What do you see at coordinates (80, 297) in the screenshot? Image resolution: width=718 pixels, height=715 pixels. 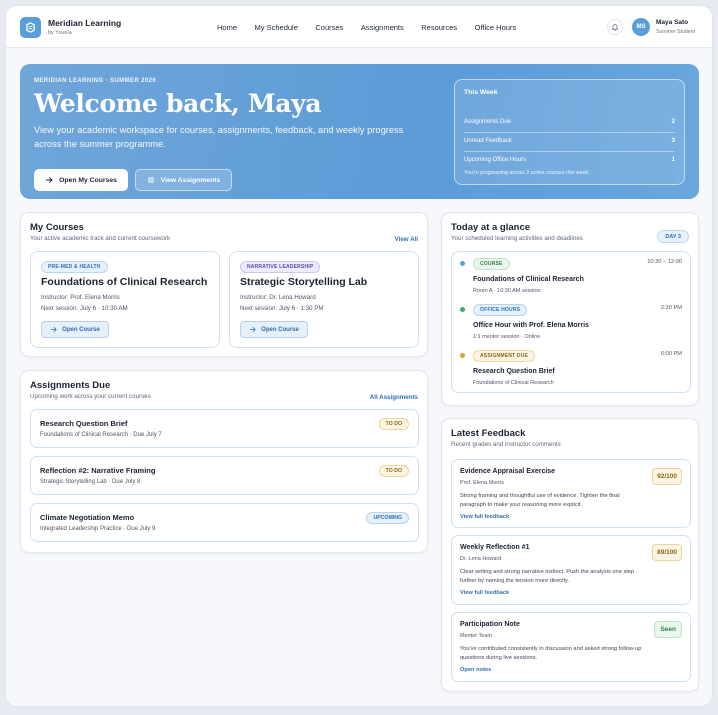 I see `course-instructor: Instructor: Prof. Elena Morris` at bounding box center [80, 297].